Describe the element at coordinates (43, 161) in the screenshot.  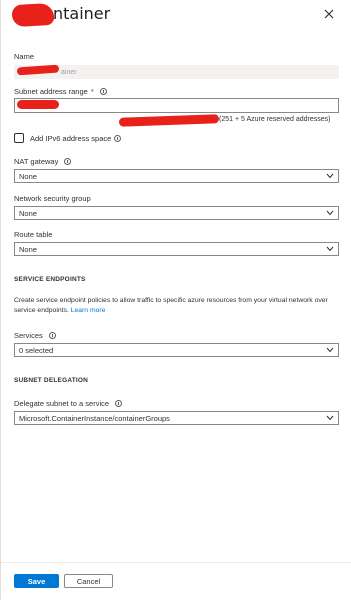
I see `nat-gateway-label: NAT gateway` at that location.